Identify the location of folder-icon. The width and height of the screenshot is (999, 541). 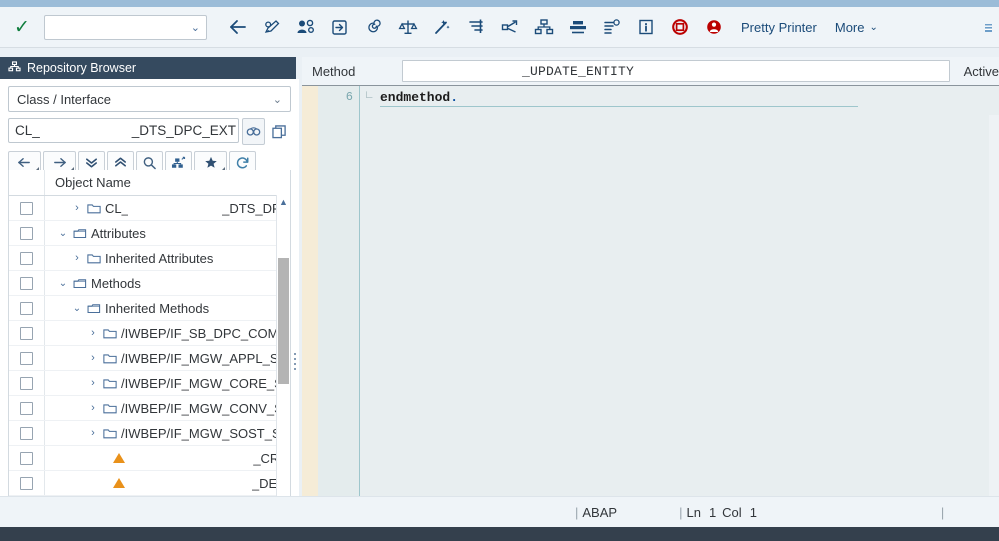
(110, 358).